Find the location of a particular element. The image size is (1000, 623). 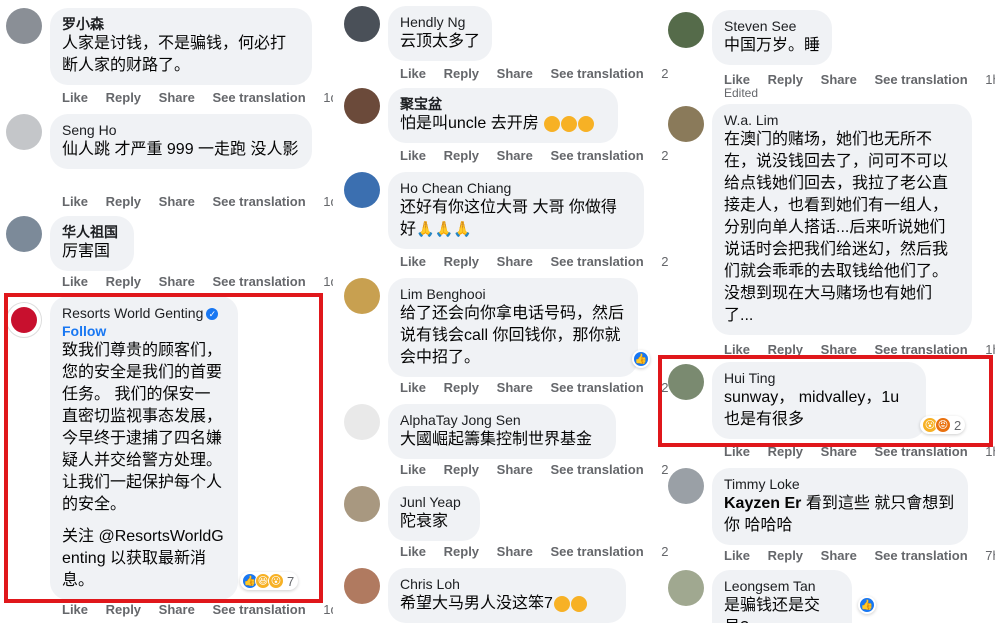

comment-author: 华人祖国 is located at coordinates (92, 232).